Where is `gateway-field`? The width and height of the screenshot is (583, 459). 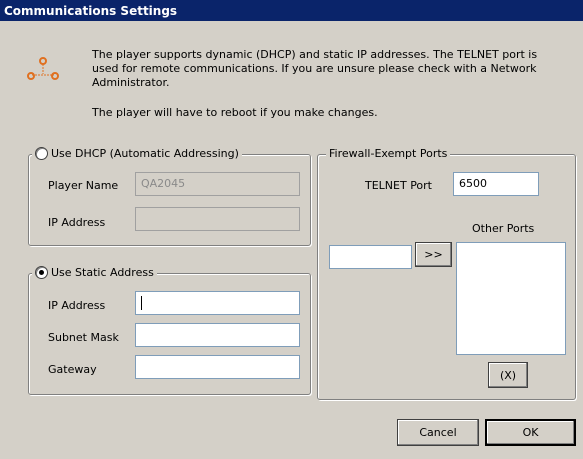 gateway-field is located at coordinates (217, 367).